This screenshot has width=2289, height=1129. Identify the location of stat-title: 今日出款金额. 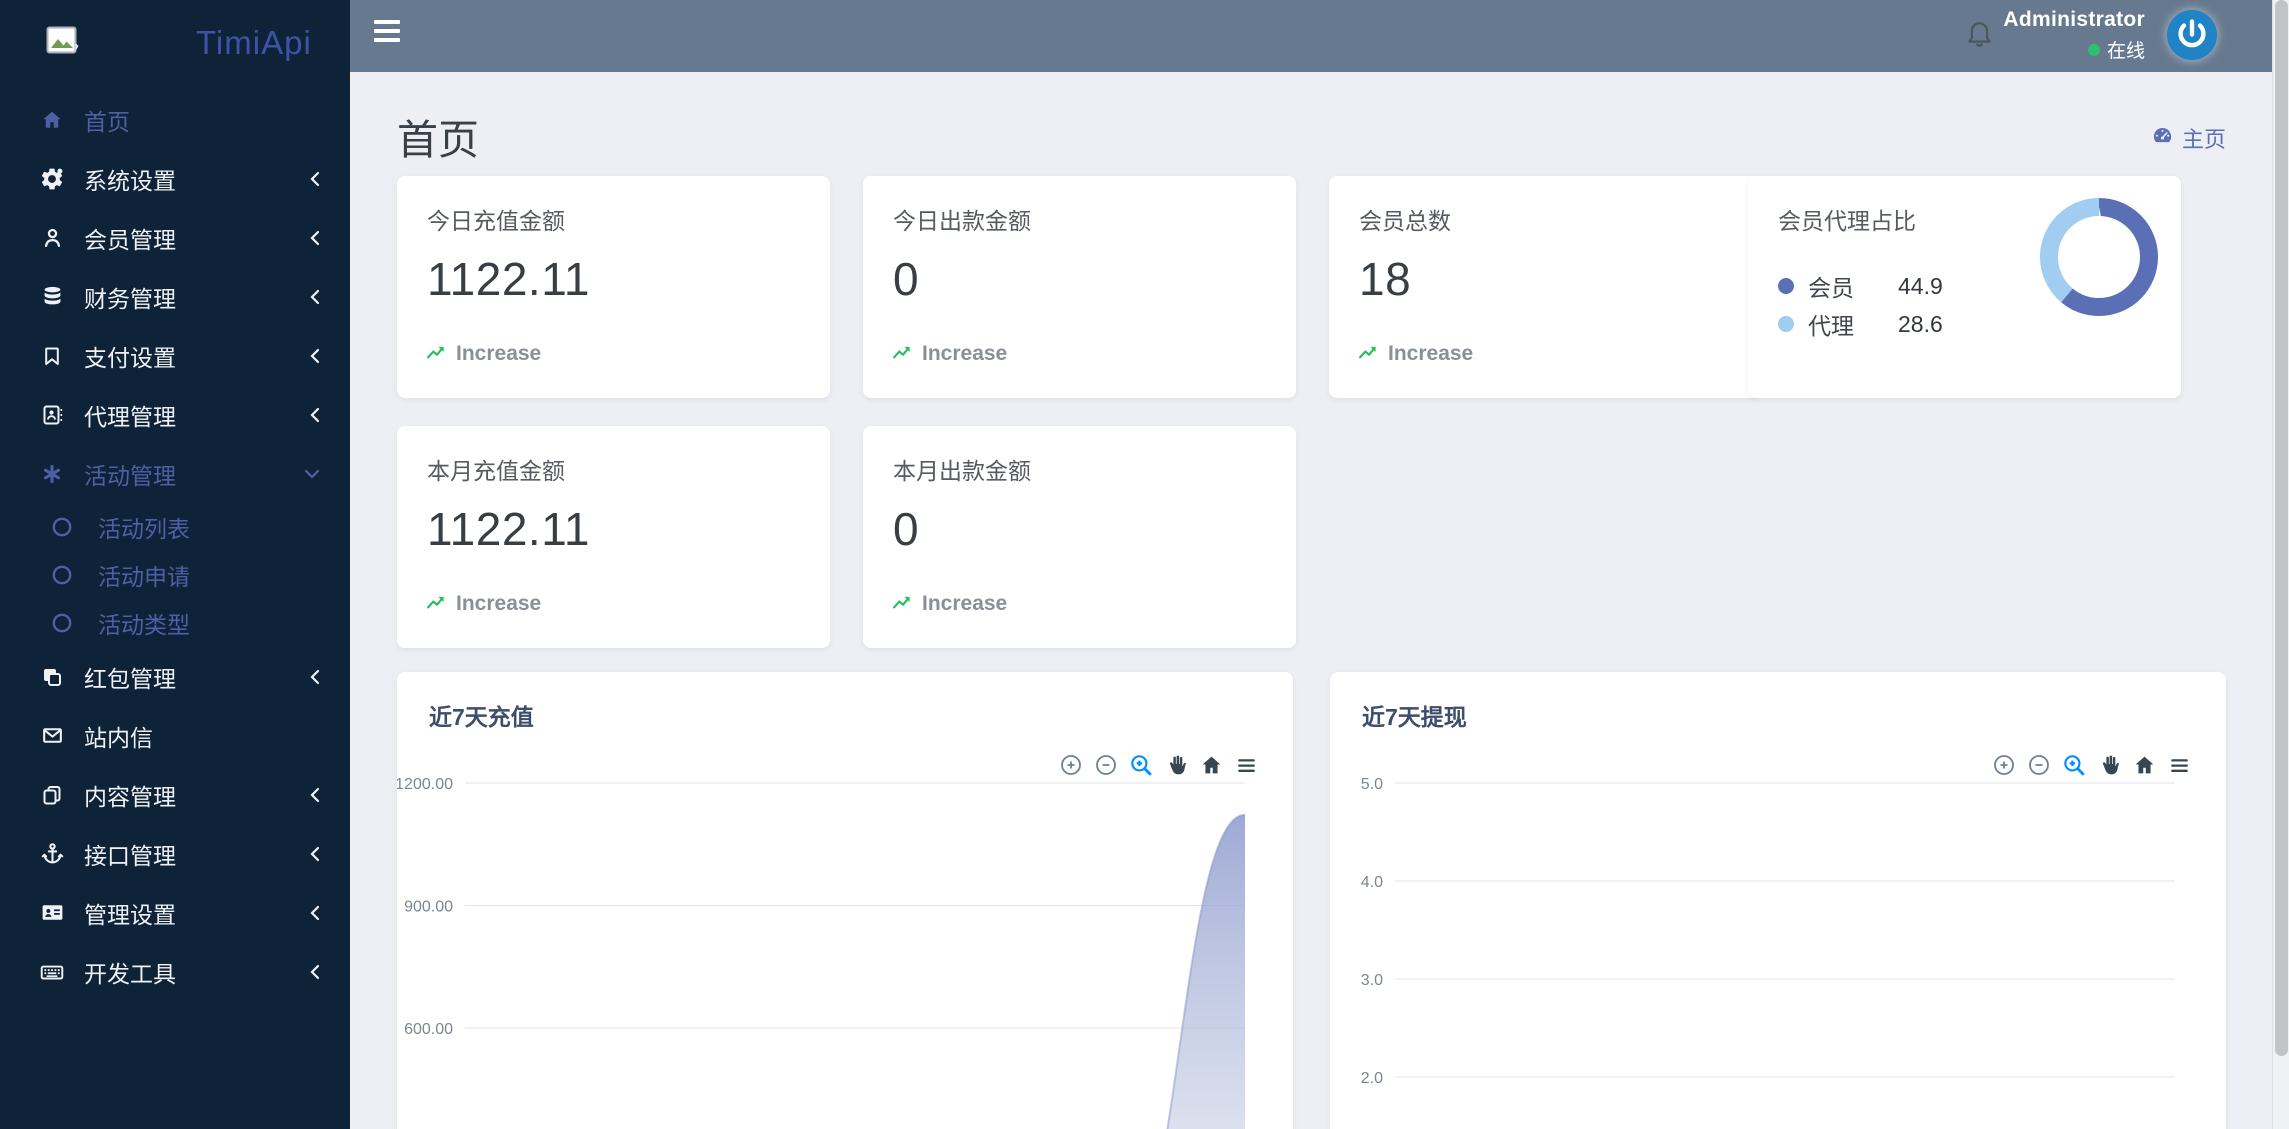
(962, 221).